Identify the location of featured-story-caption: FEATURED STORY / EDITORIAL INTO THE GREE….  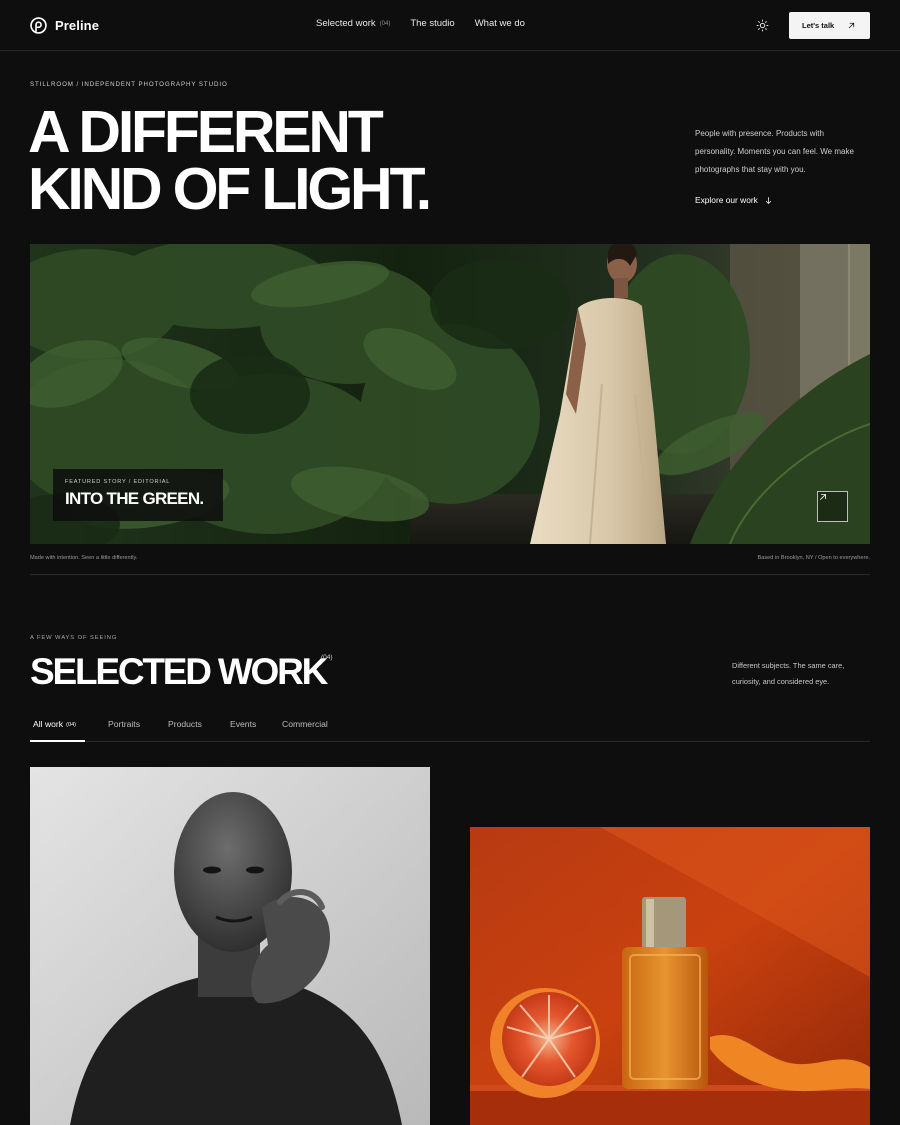
(138, 495).